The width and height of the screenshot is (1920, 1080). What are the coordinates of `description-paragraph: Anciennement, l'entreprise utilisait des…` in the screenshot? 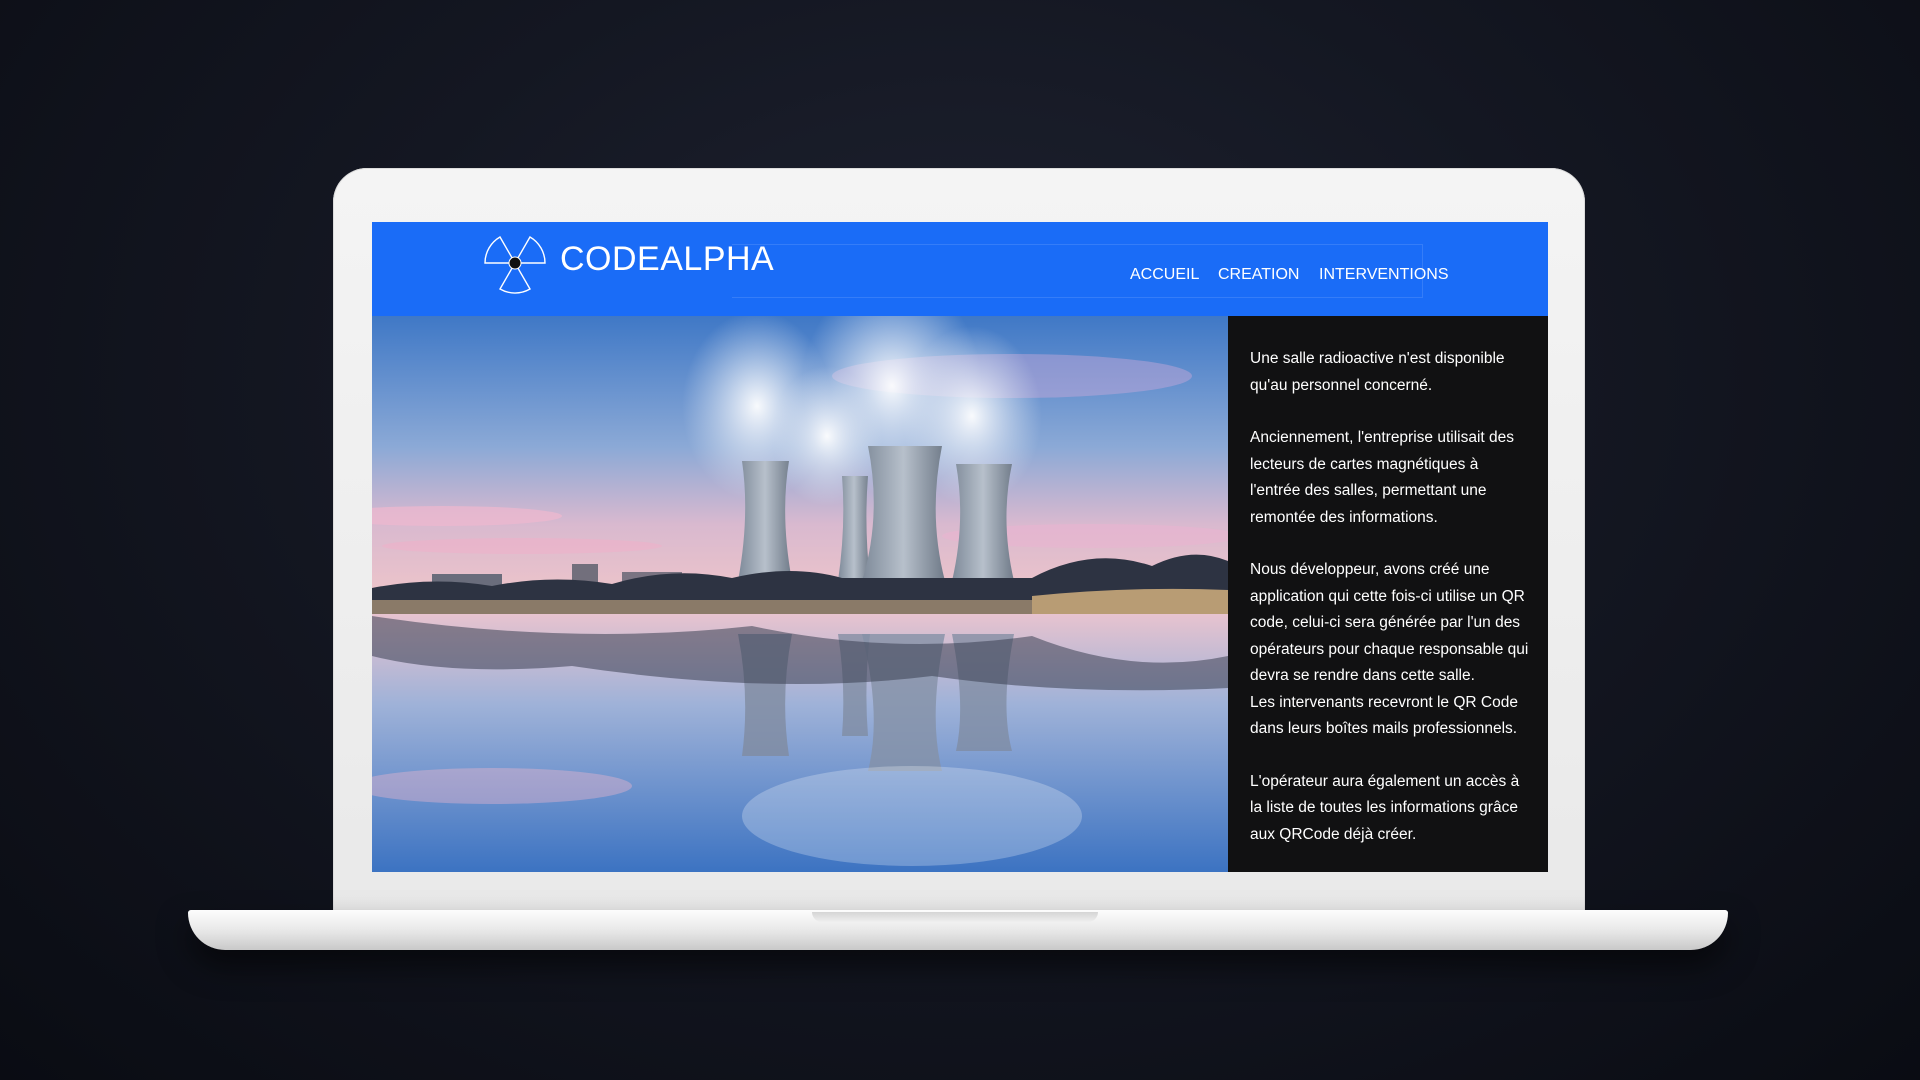 It's located at (1382, 477).